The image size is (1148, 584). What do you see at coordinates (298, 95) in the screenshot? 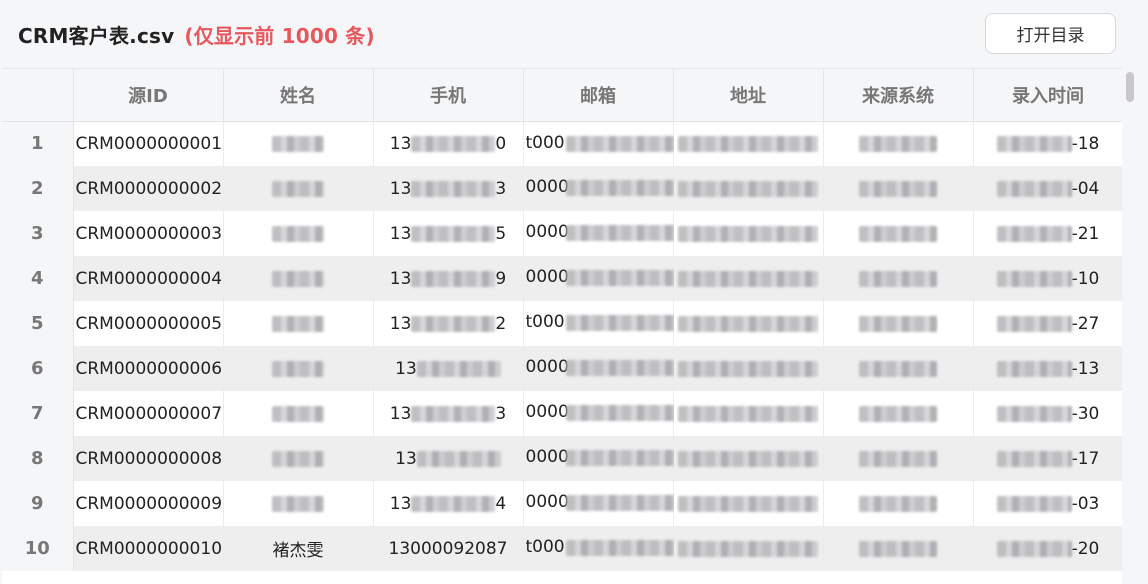
I see `column-header-name: 姓名` at bounding box center [298, 95].